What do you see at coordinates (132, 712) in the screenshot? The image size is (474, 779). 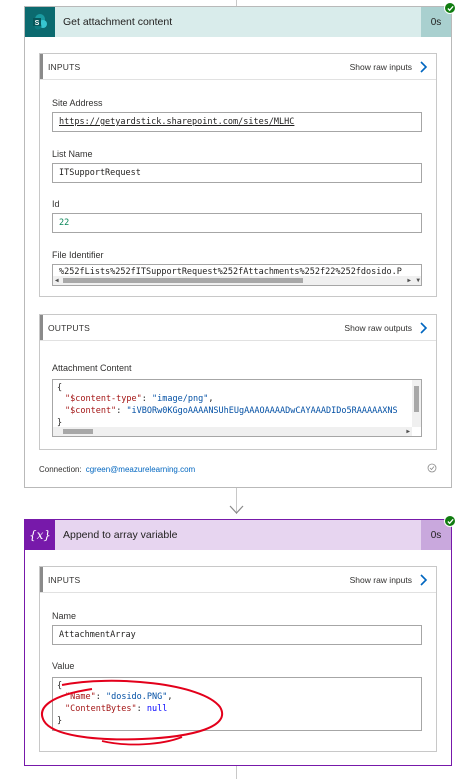 I see `annotation-circle` at bounding box center [132, 712].